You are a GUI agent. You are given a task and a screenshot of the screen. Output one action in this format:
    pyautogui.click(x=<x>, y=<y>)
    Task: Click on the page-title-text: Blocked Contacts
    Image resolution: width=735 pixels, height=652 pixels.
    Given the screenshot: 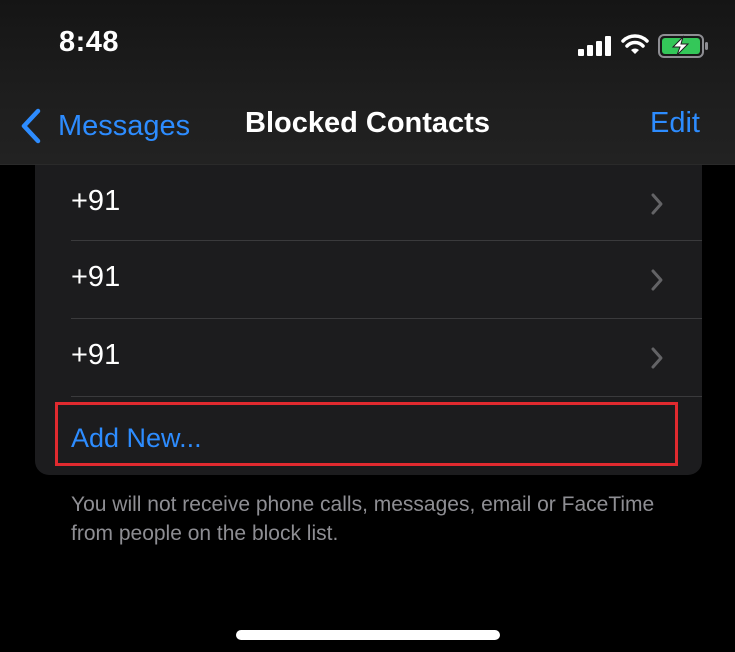 What is the action you would take?
    pyautogui.click(x=367, y=123)
    